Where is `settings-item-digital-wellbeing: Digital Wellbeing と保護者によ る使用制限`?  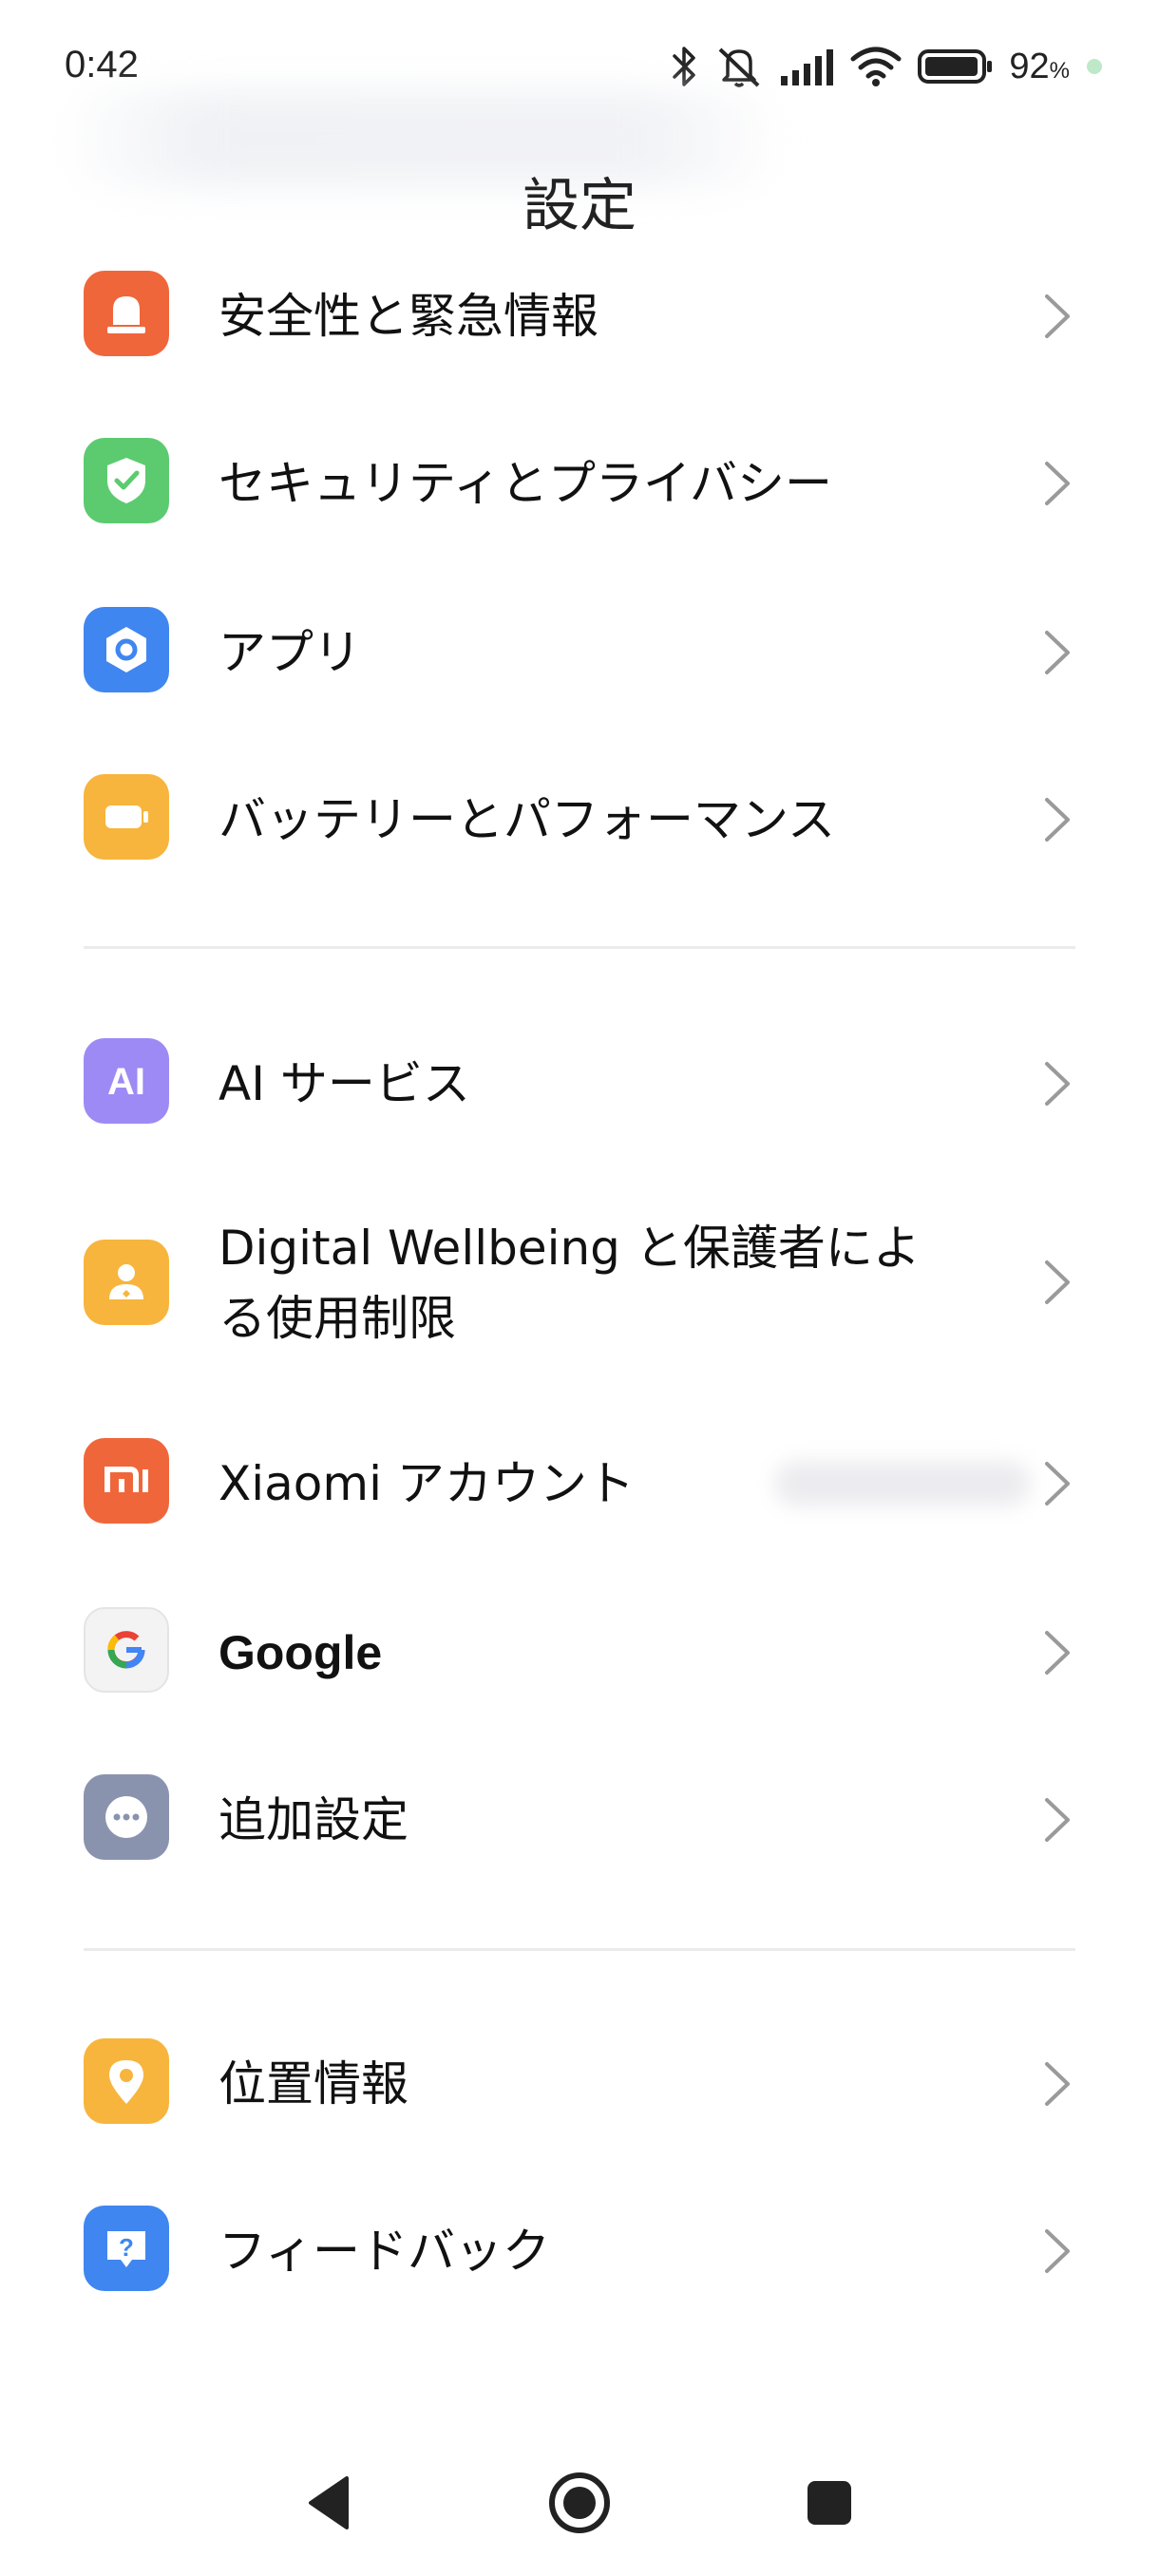 settings-item-digital-wellbeing: Digital Wellbeing と保護者によ る使用制限 is located at coordinates (579, 1282).